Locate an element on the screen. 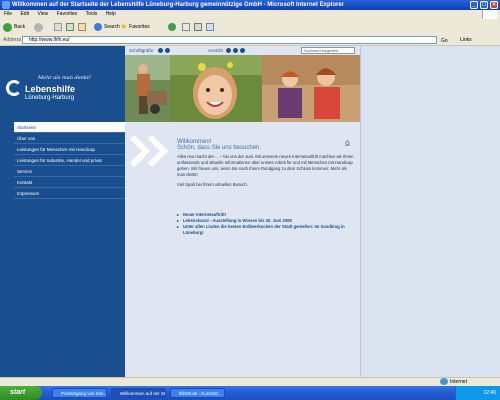 The image size is (500, 400). address-bar: Address http://www.lhlh.eu/ Go Links is located at coordinates (250, 40).